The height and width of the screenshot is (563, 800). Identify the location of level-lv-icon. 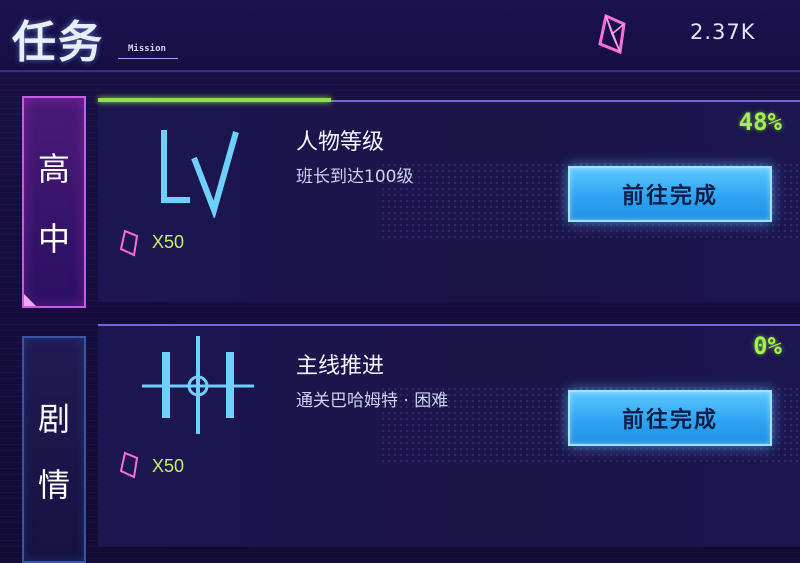
(200, 174).